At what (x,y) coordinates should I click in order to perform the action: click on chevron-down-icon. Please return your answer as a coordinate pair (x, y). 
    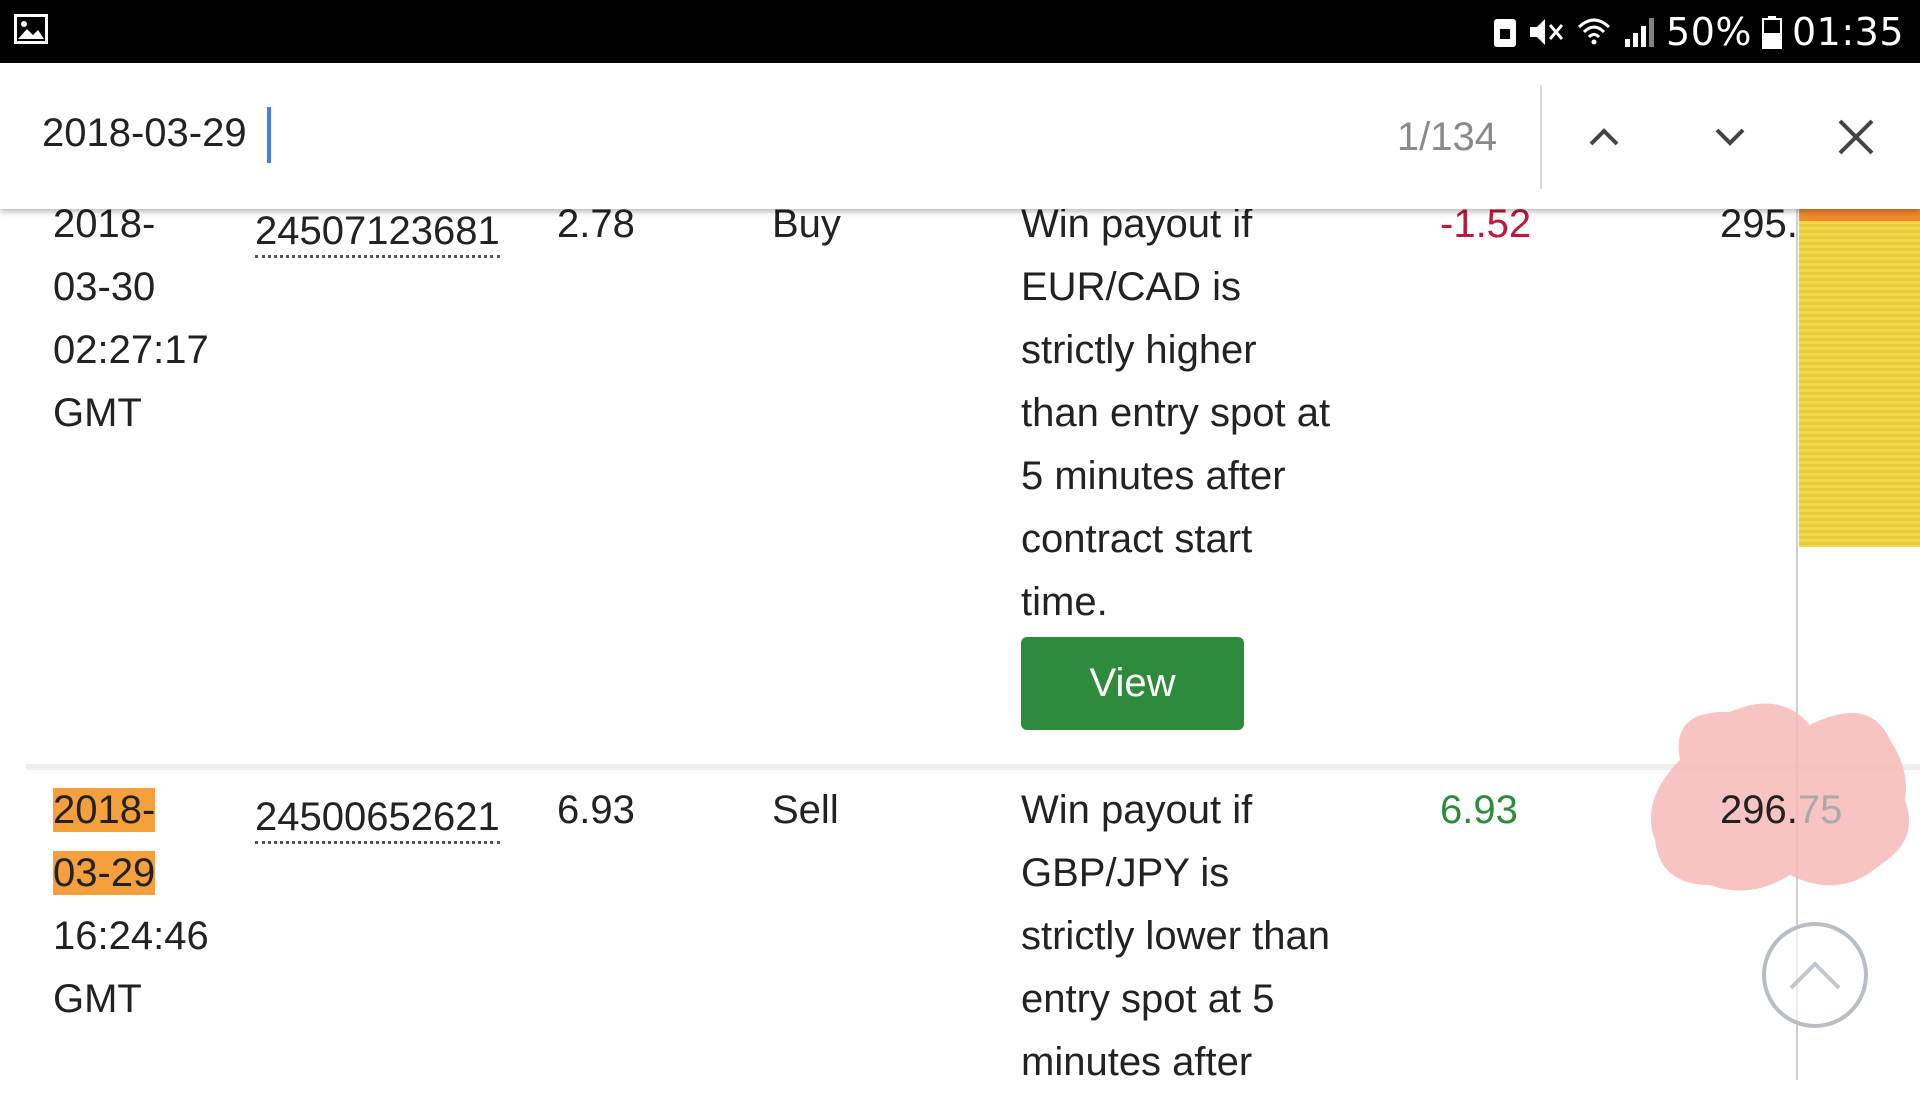
    Looking at the image, I should click on (1730, 137).